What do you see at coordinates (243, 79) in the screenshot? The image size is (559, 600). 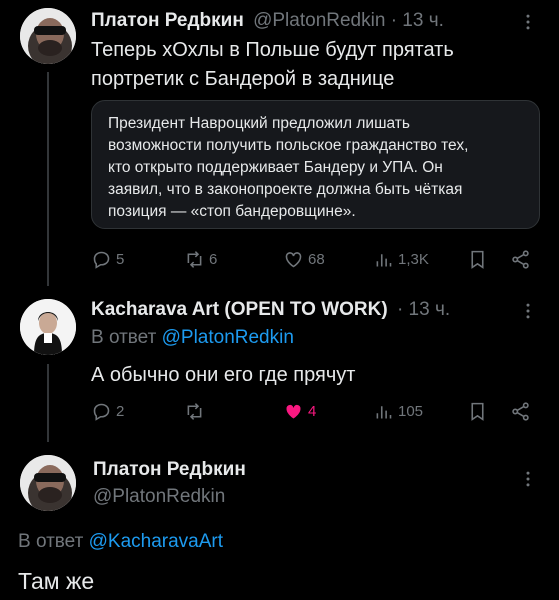 I see `tweet-text-line: портретик с Бандерой в заднице` at bounding box center [243, 79].